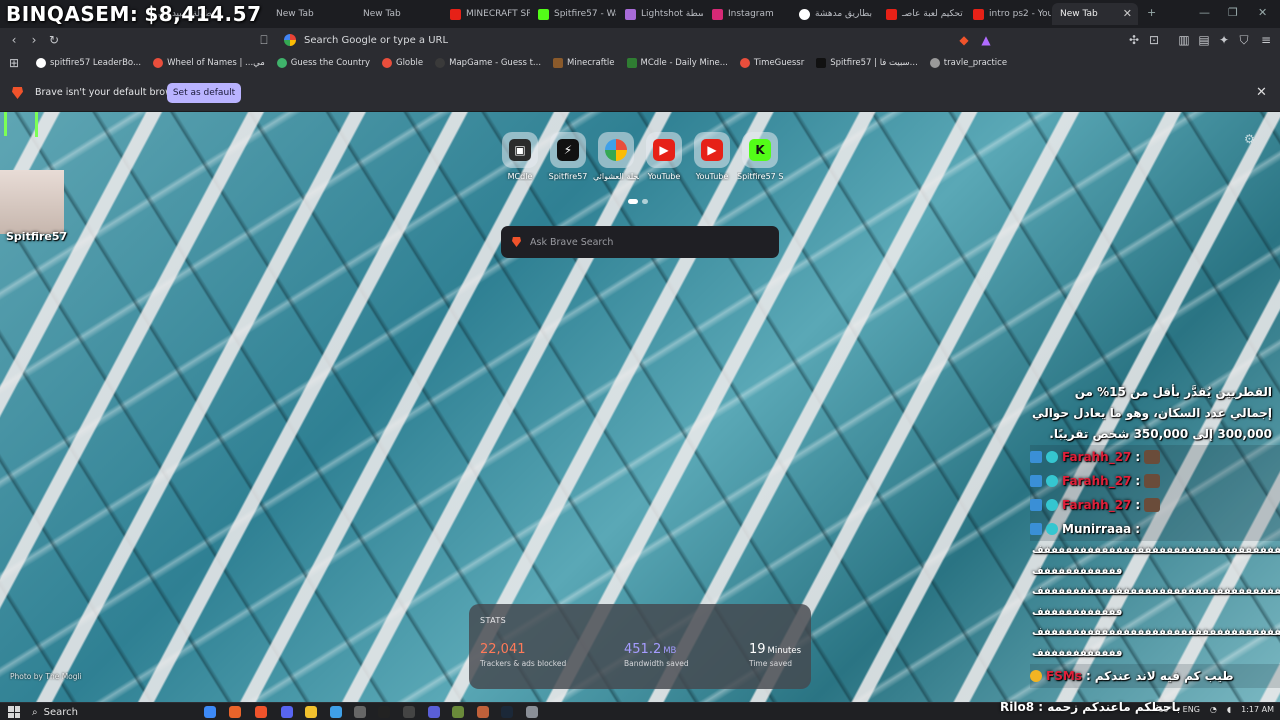 The height and width of the screenshot is (720, 1280). I want to click on extensions-icon: ✣, so click(1134, 40).